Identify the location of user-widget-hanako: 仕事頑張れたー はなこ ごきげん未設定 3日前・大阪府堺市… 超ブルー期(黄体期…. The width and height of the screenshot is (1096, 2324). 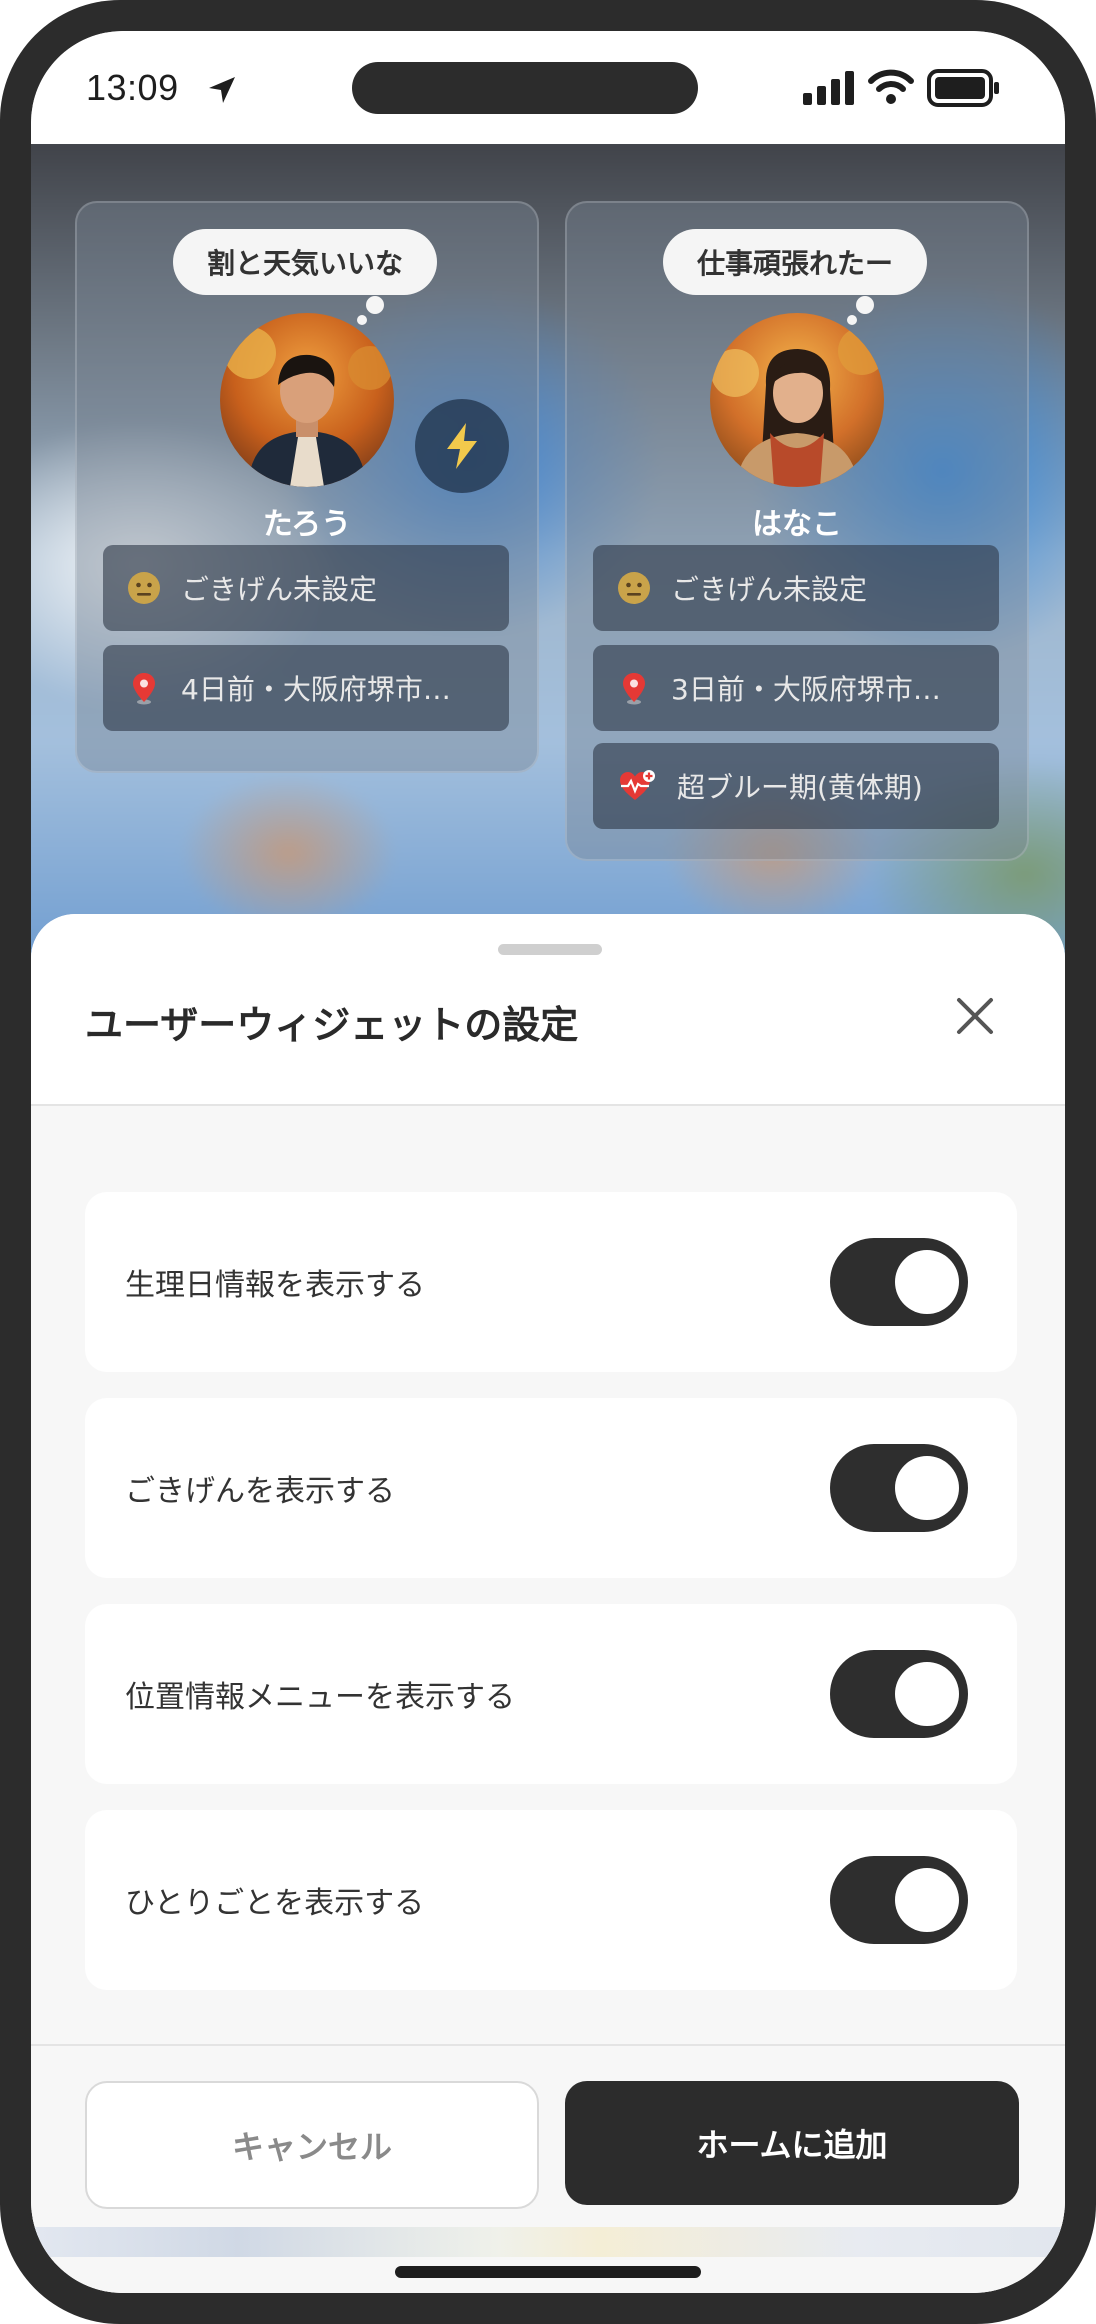
(797, 531).